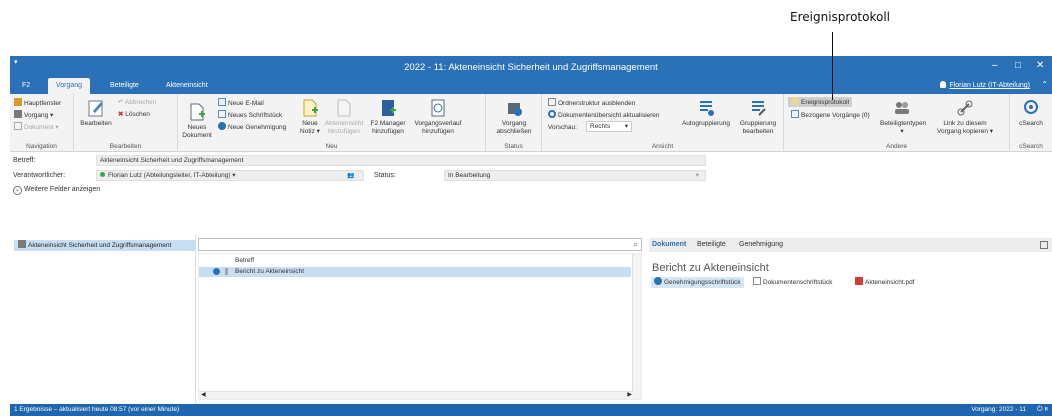 The width and height of the screenshot is (1052, 416). What do you see at coordinates (17, 190) in the screenshot?
I see `chevron-circle-icon: ⌄` at bounding box center [17, 190].